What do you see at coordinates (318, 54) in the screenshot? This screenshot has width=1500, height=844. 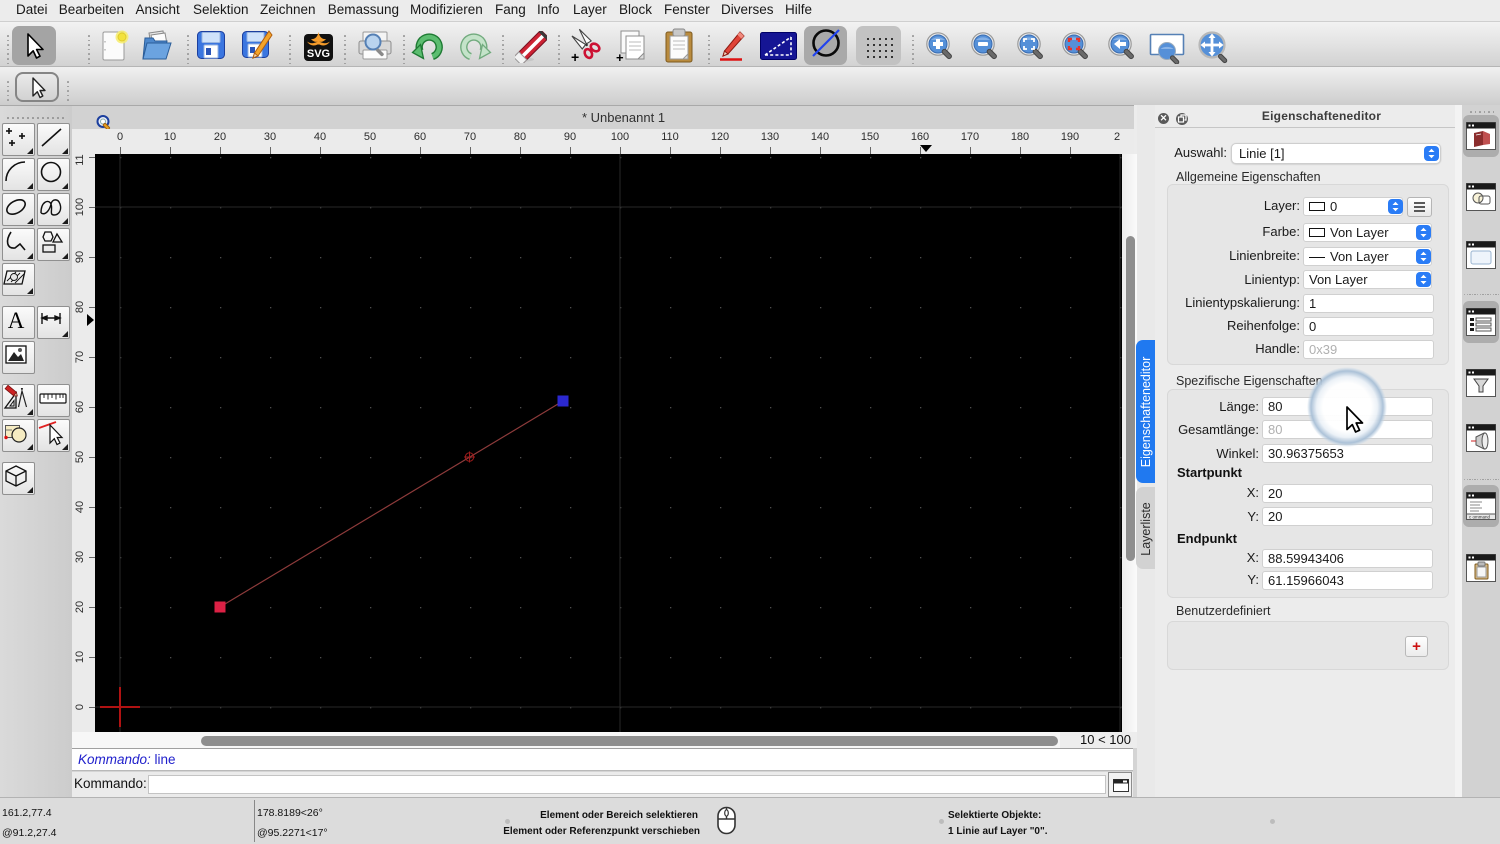 I see `svg-text: SVG` at bounding box center [318, 54].